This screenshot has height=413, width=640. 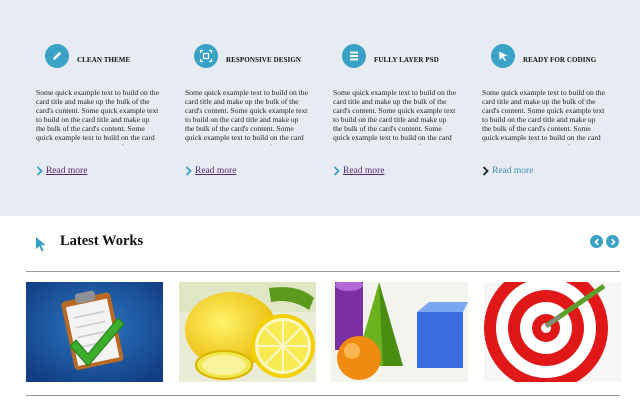 What do you see at coordinates (102, 241) in the screenshot?
I see `section-title: Latest Works` at bounding box center [102, 241].